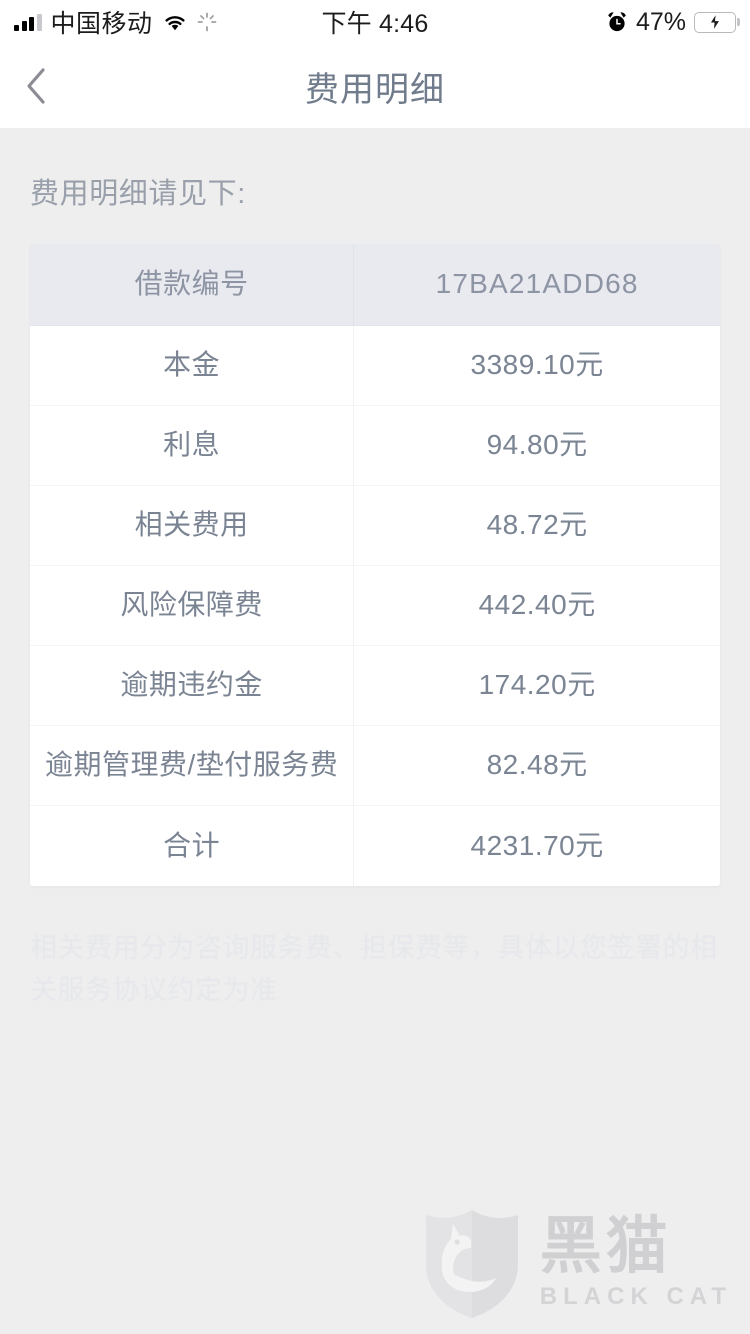 This screenshot has width=750, height=1334. I want to click on table-cell-label: 逾期管理费/垫付服务费, so click(192, 765).